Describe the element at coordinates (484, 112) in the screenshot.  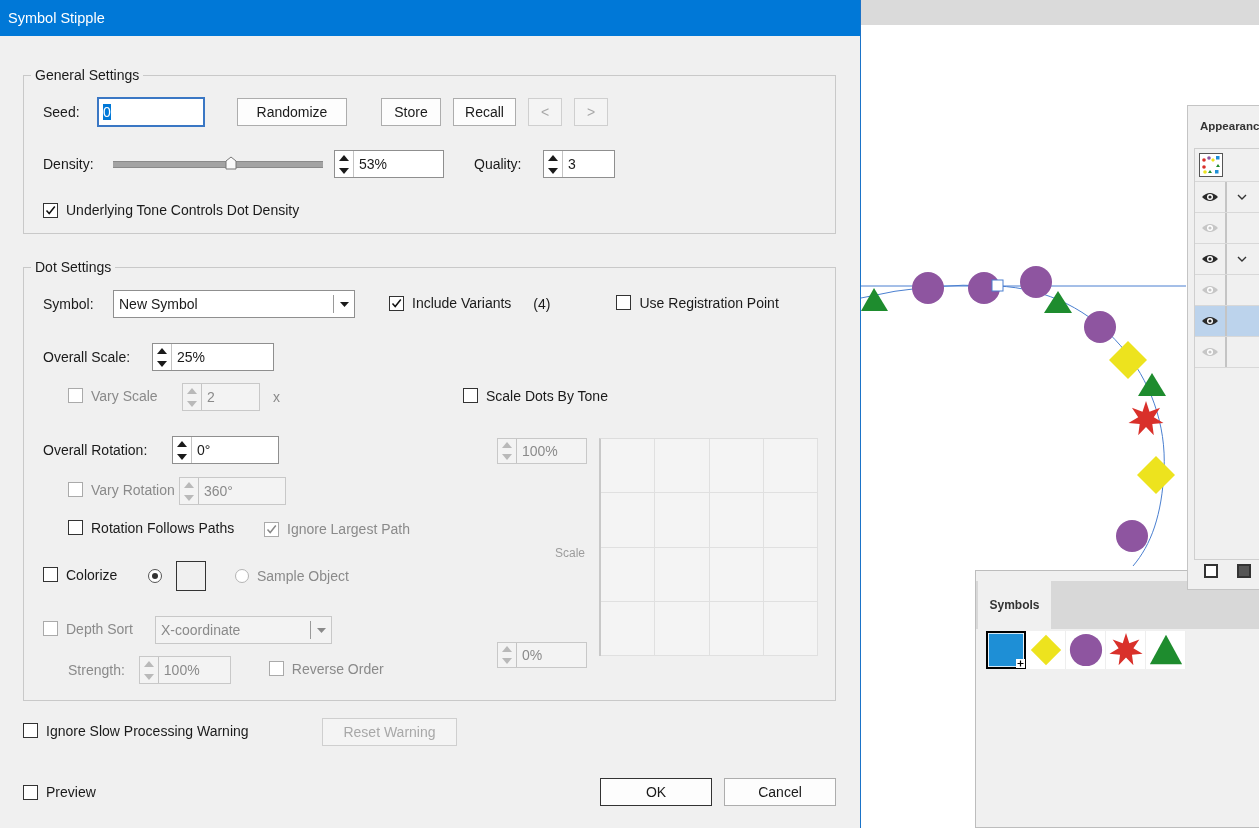
I see `dialog-button: Recall` at that location.